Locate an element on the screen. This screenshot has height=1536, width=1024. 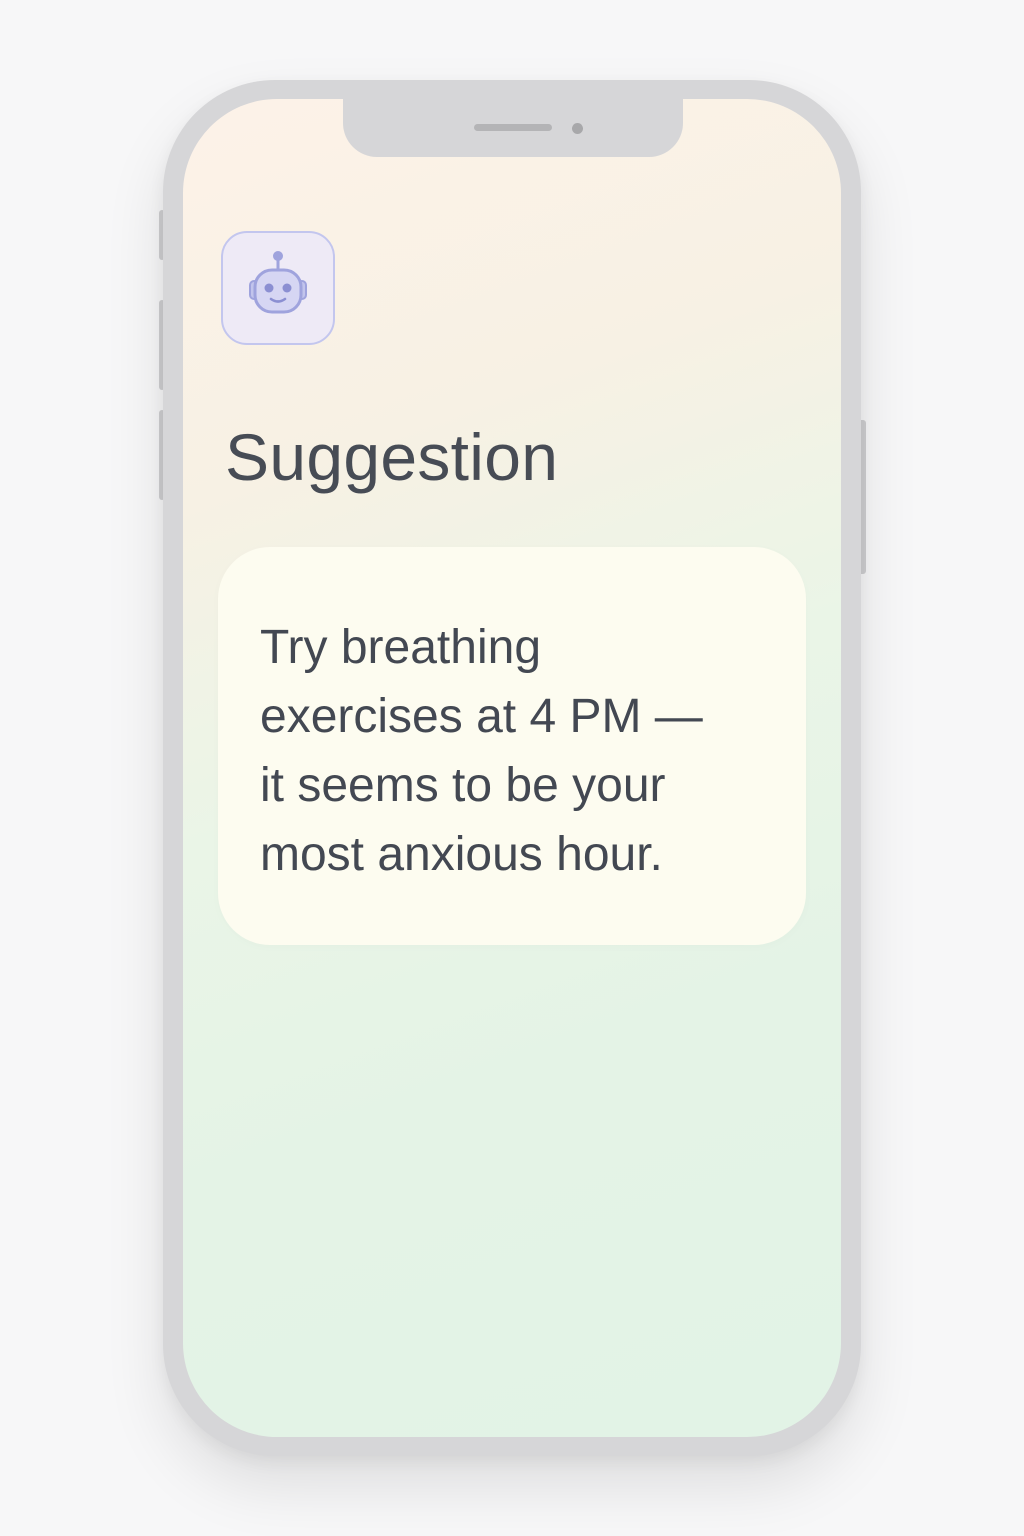
notch is located at coordinates (513, 128).